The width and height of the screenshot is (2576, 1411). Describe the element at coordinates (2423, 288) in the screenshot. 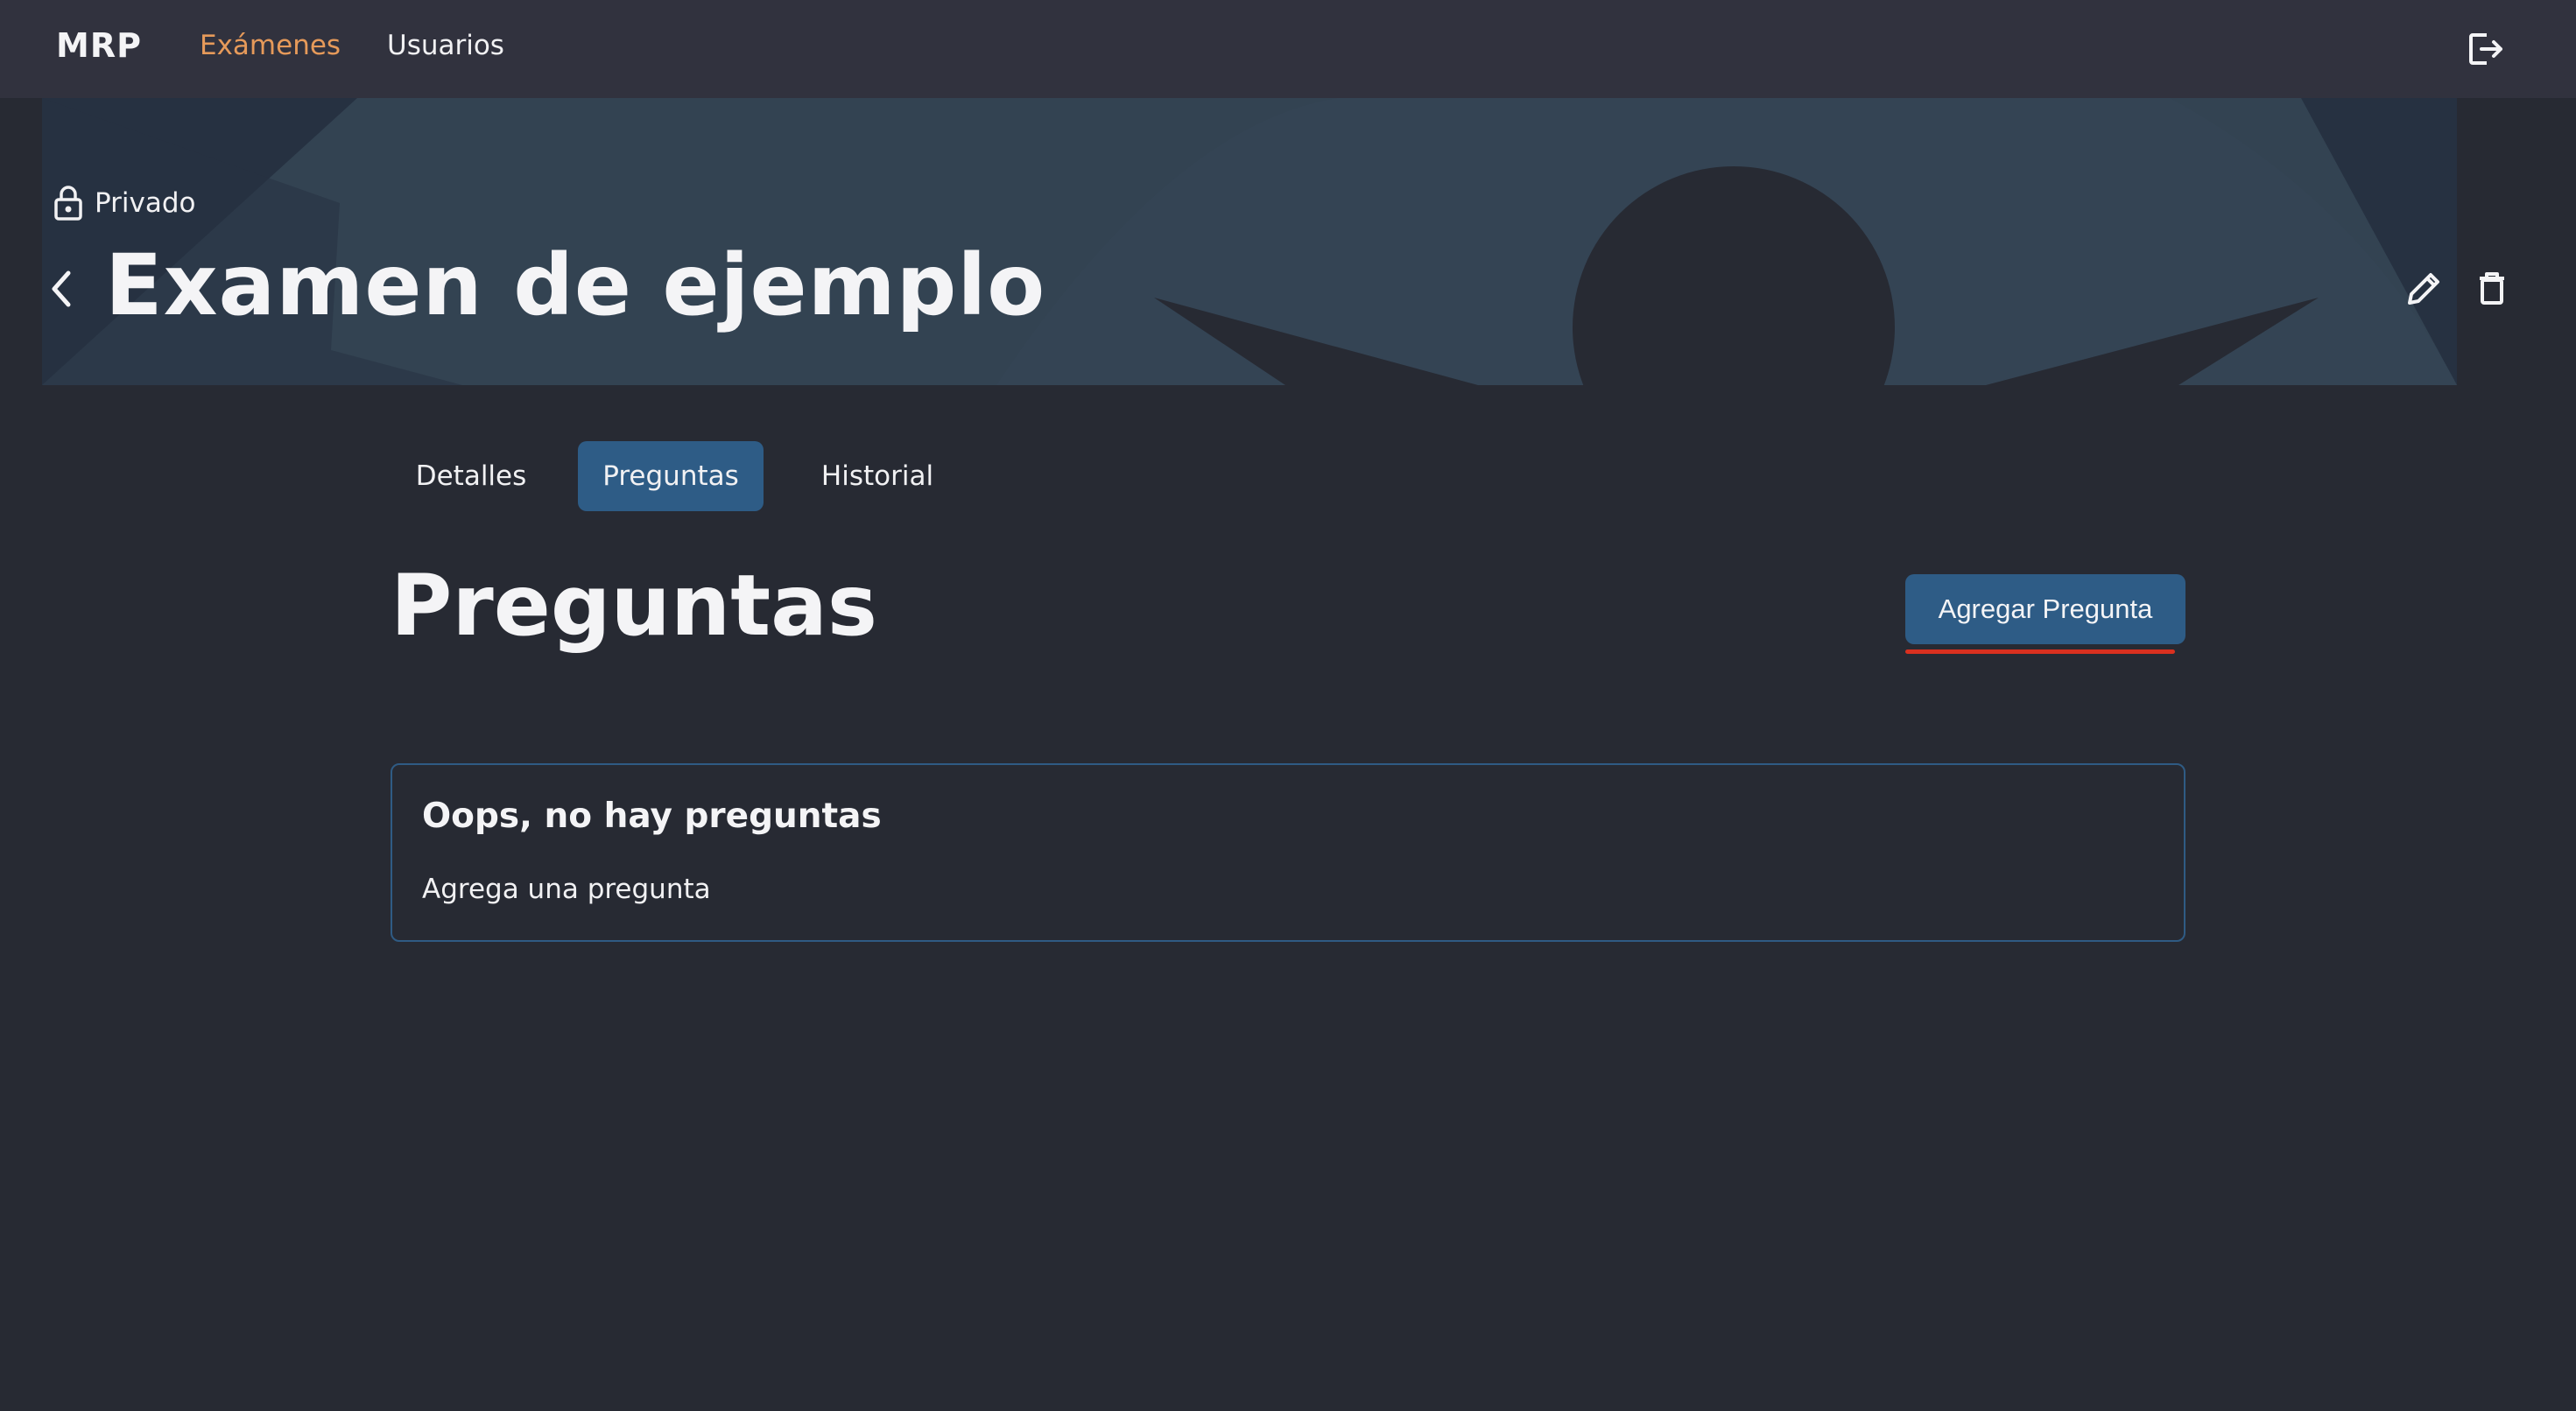

I see `pencil-icon` at that location.